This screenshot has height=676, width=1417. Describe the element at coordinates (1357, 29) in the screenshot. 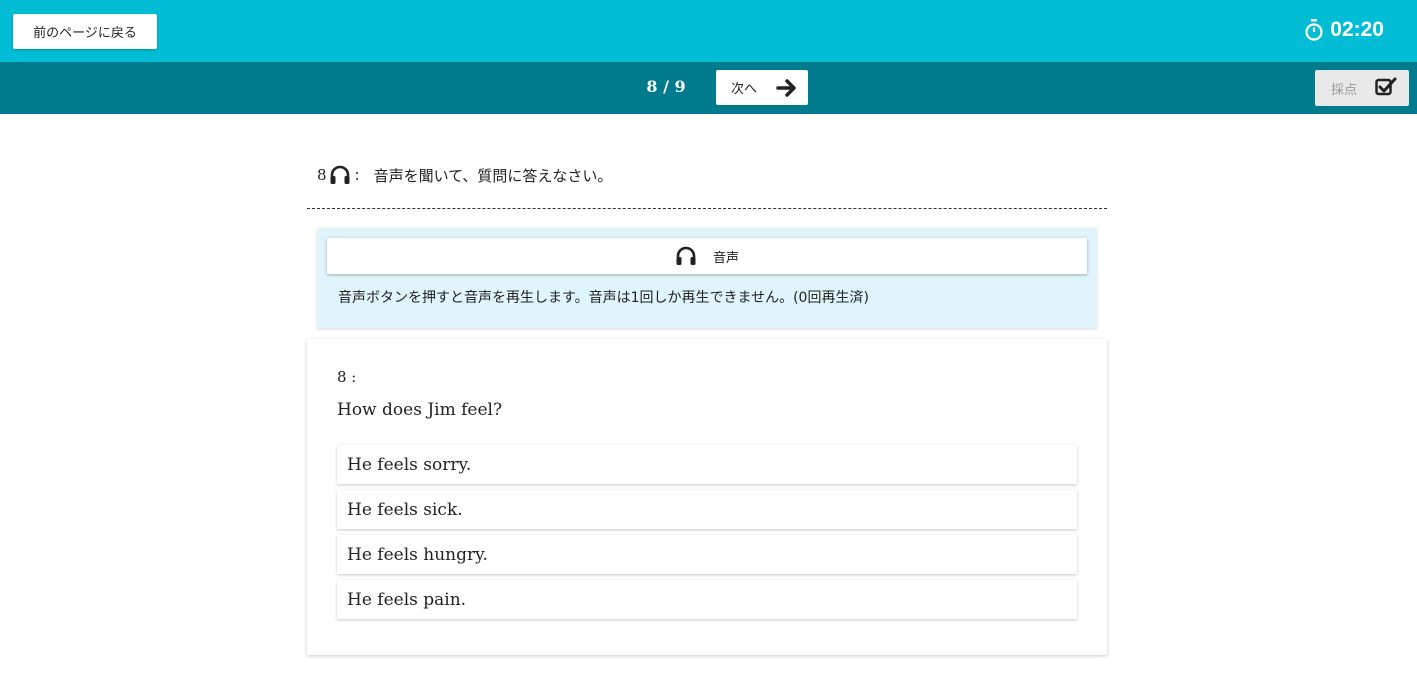

I see `timer-value: 02:20` at that location.